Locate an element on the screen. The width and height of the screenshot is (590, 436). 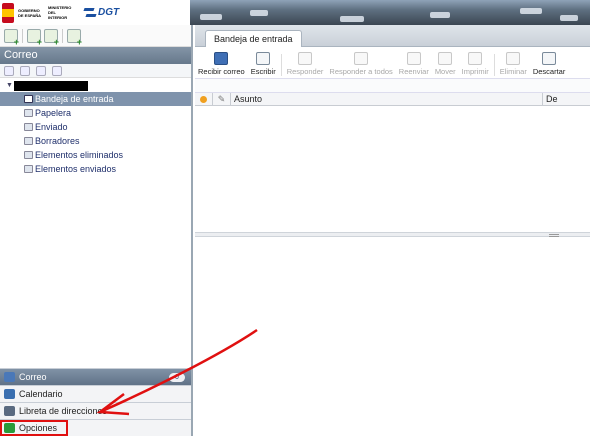
toolbar-label: Mover is located at coordinates (445, 71).